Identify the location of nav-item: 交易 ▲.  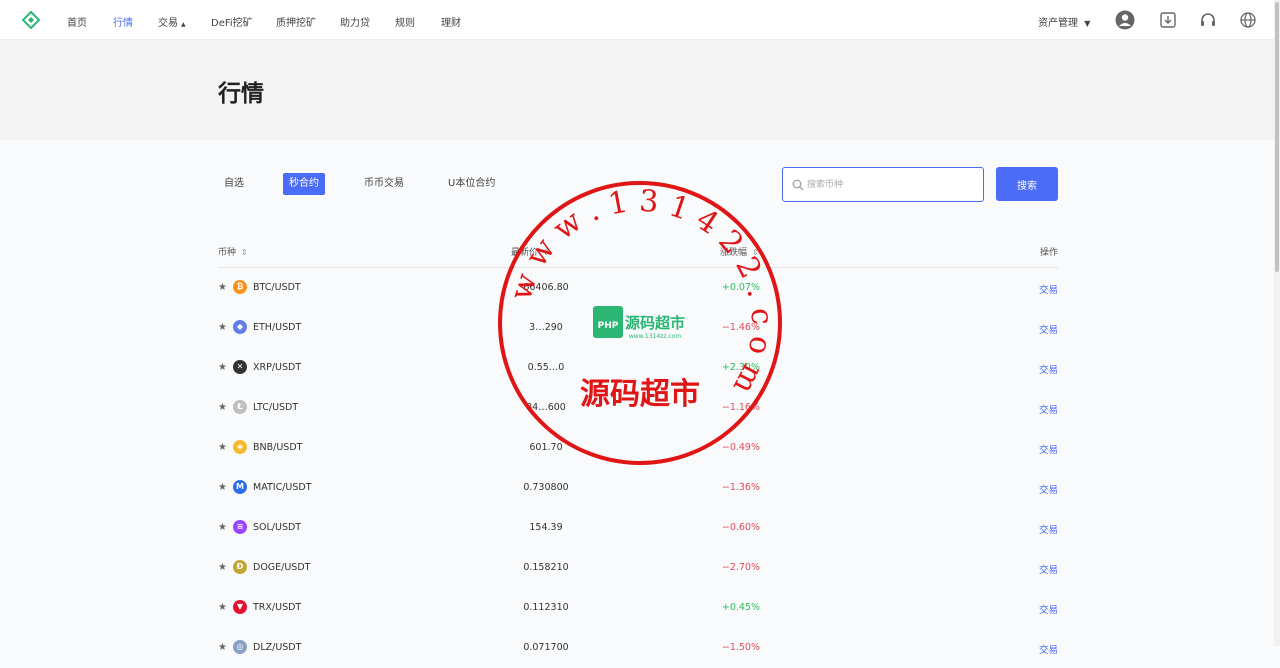
(172, 21).